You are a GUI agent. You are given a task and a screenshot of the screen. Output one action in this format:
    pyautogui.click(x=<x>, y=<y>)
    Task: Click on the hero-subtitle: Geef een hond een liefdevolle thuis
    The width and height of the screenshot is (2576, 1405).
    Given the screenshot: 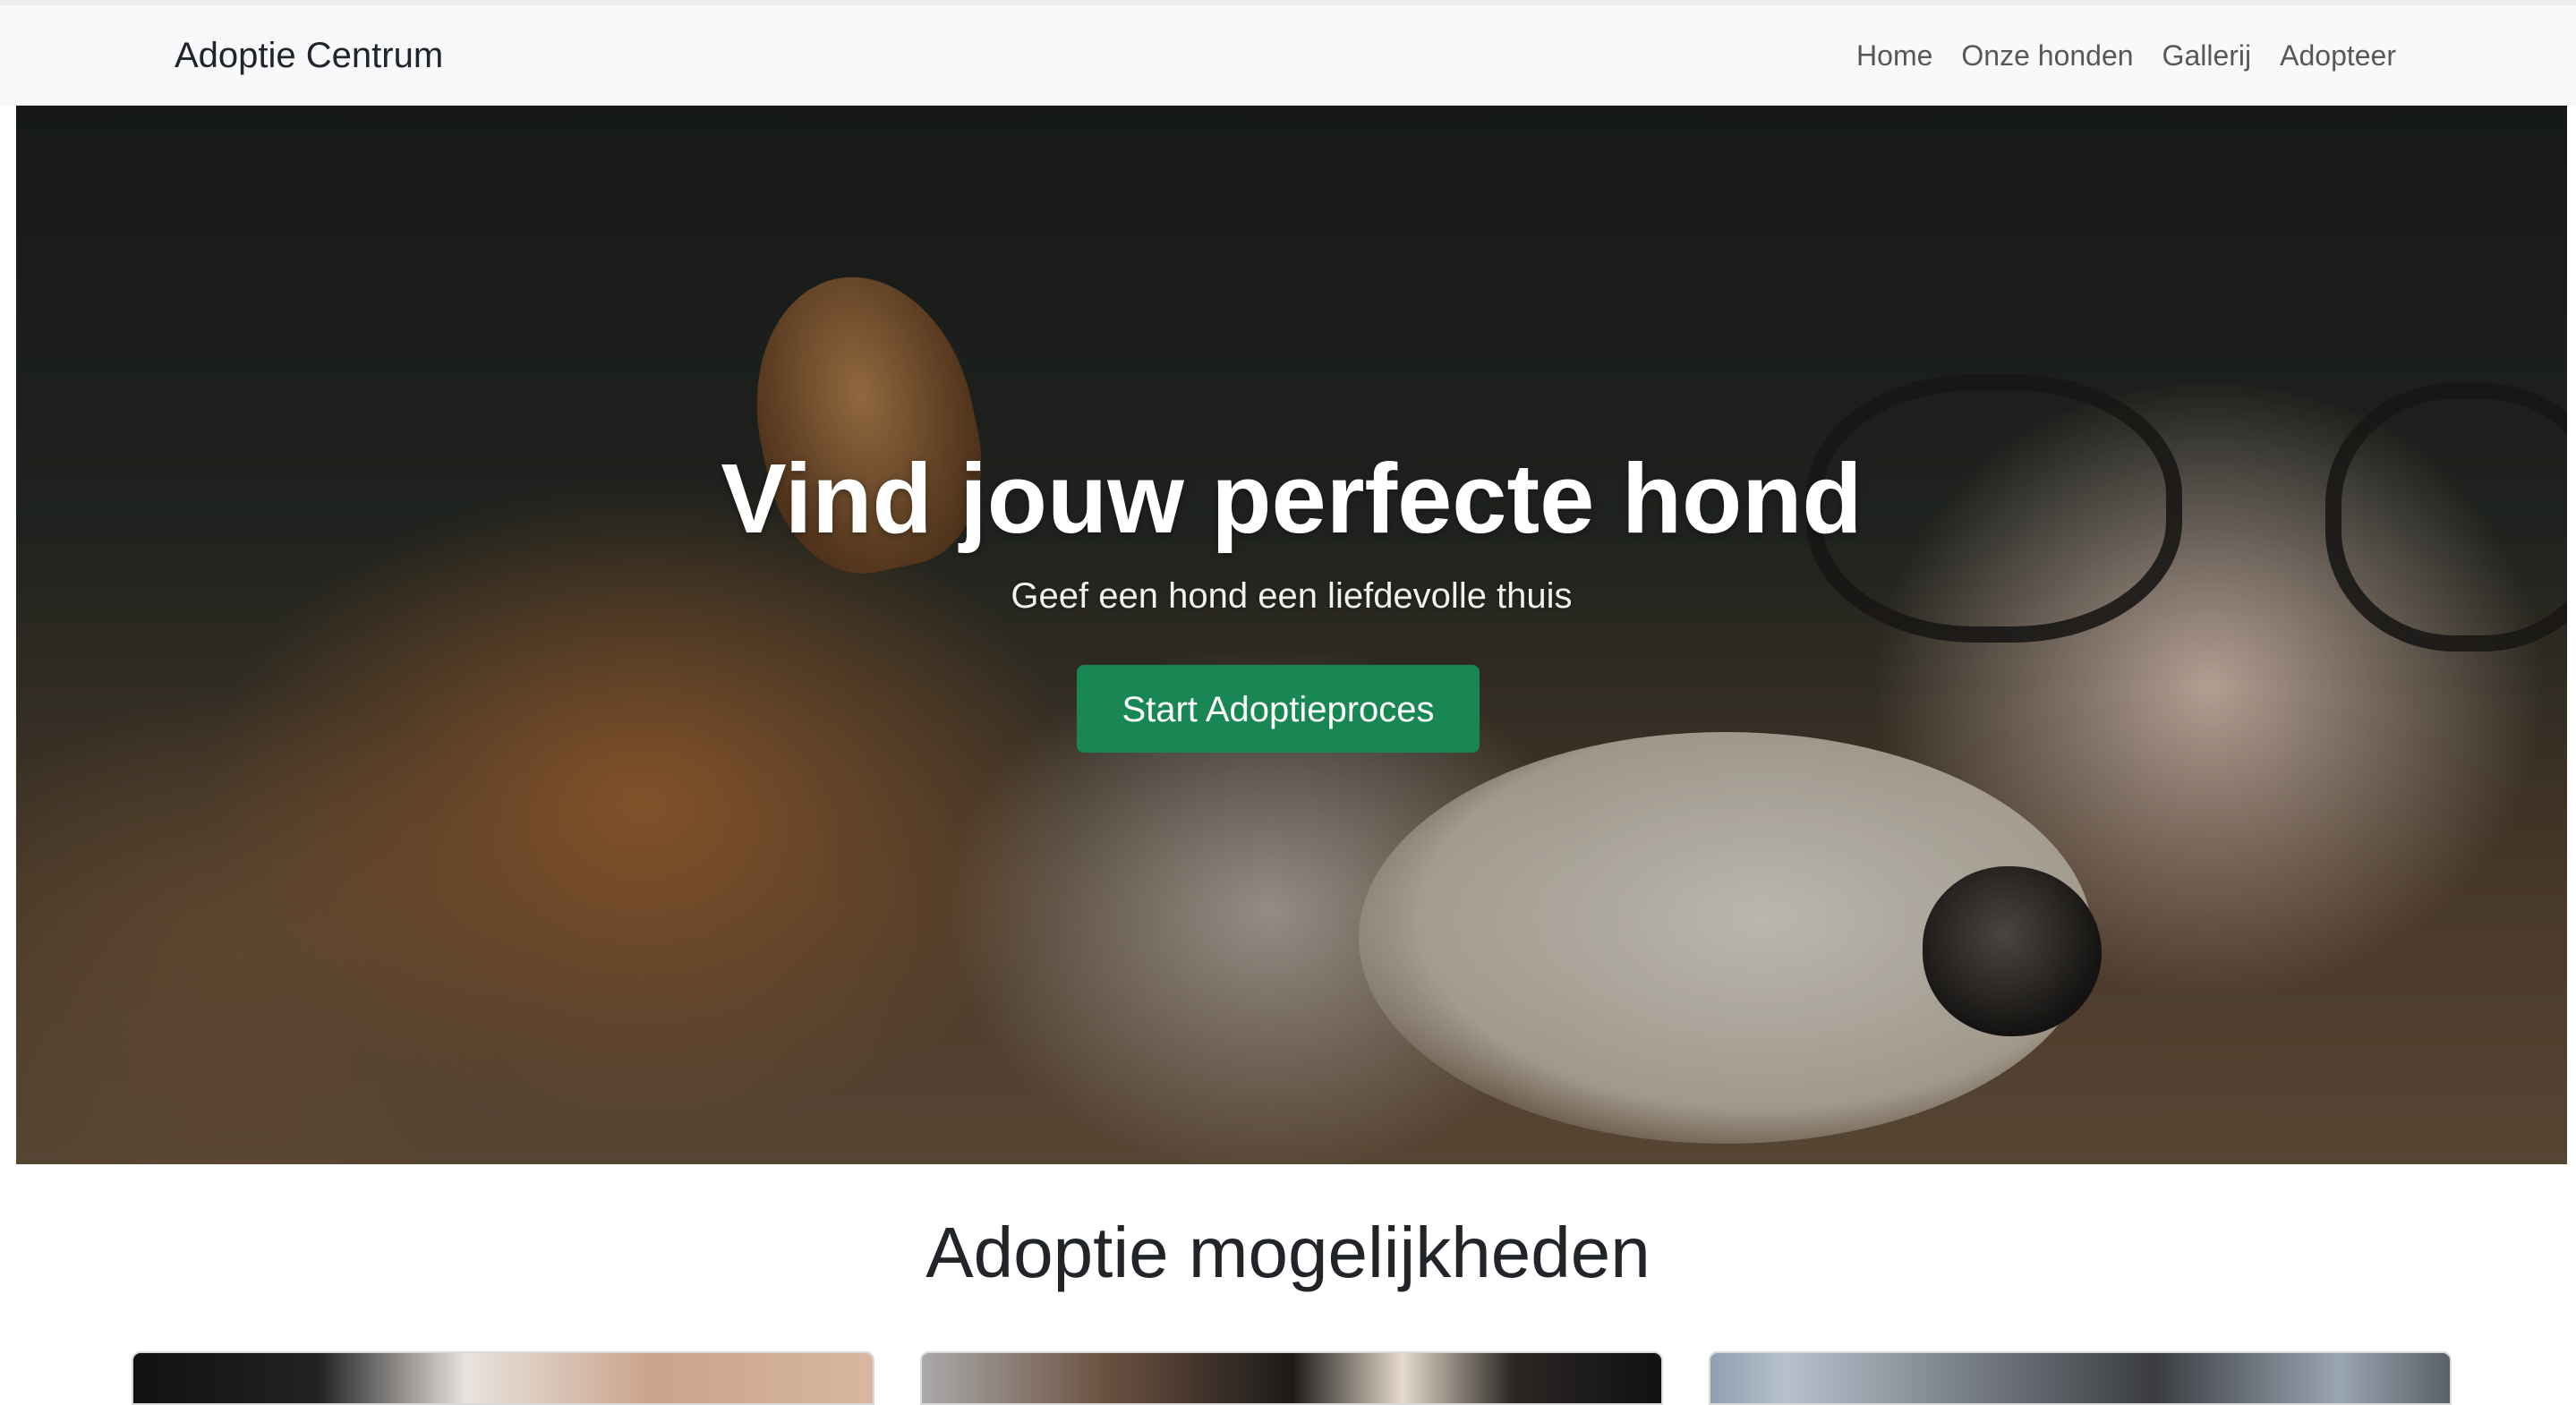 What is the action you would take?
    pyautogui.click(x=1292, y=596)
    